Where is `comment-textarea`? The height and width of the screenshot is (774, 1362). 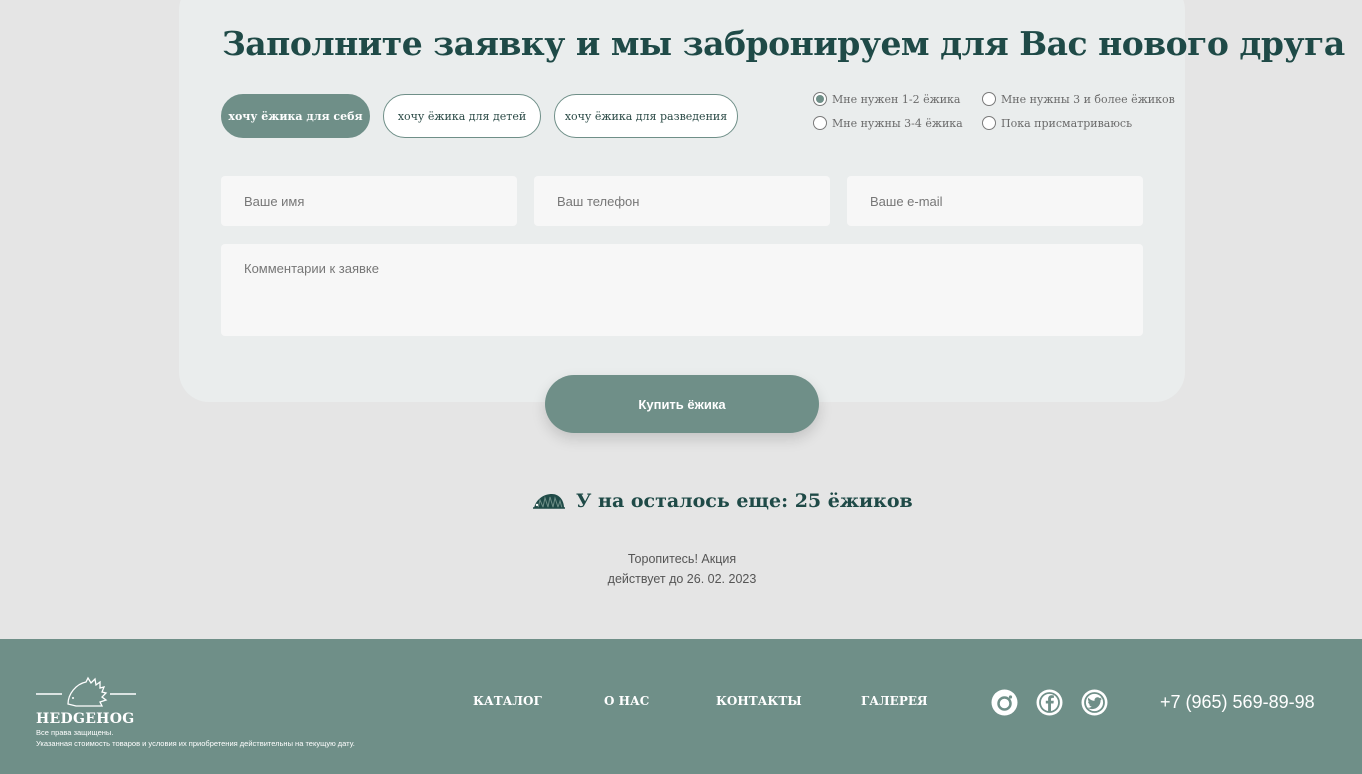
comment-textarea is located at coordinates (682, 290).